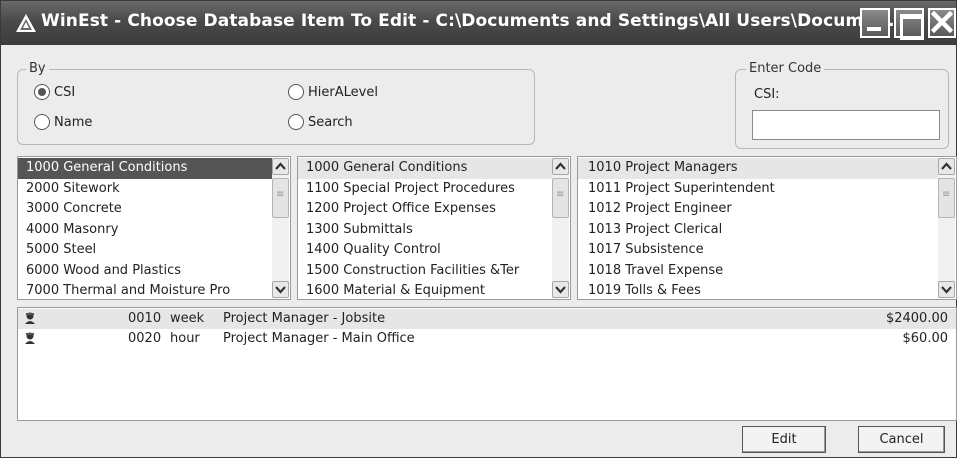 This screenshot has width=957, height=458. Describe the element at coordinates (185, 338) in the screenshot. I see `detail-unit: hour` at that location.